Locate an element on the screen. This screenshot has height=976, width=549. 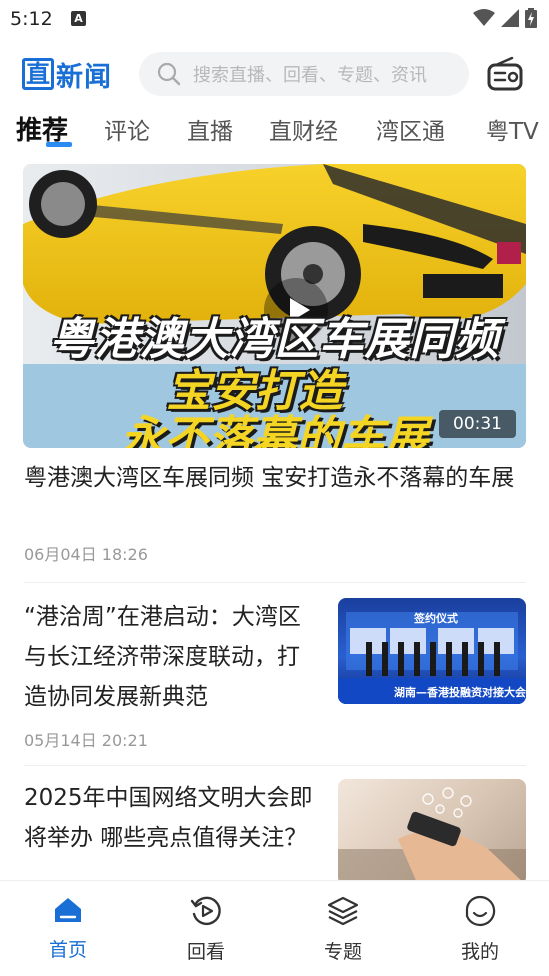
nav-label: 回看 is located at coordinates (205, 952).